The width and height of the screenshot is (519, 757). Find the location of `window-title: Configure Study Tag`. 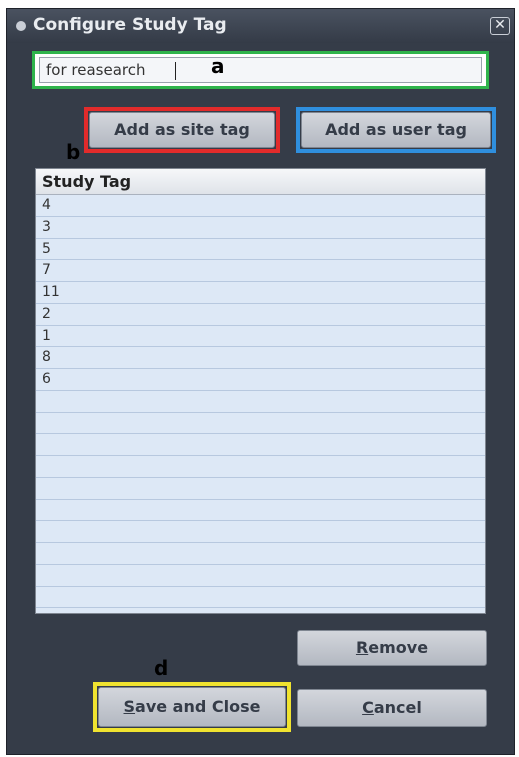

window-title: Configure Study Tag is located at coordinates (130, 25).